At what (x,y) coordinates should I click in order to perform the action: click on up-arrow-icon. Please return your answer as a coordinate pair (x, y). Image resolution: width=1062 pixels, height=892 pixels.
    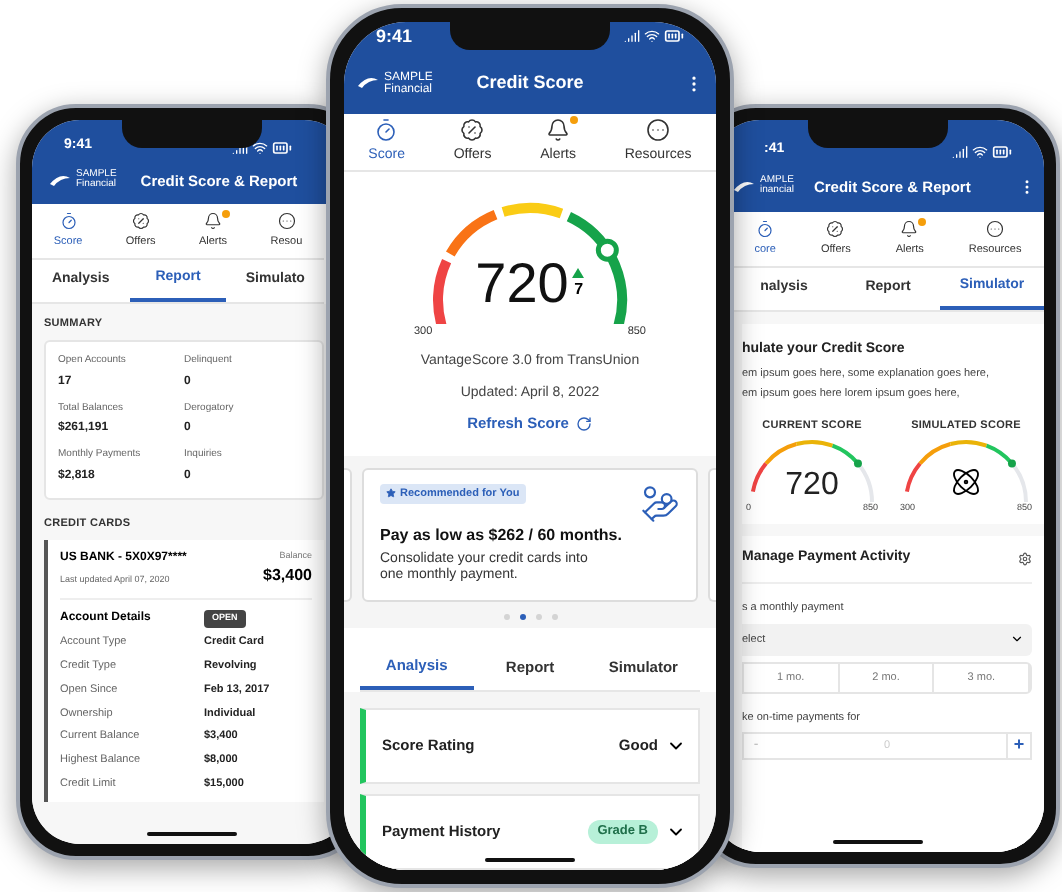
    Looking at the image, I should click on (578, 272).